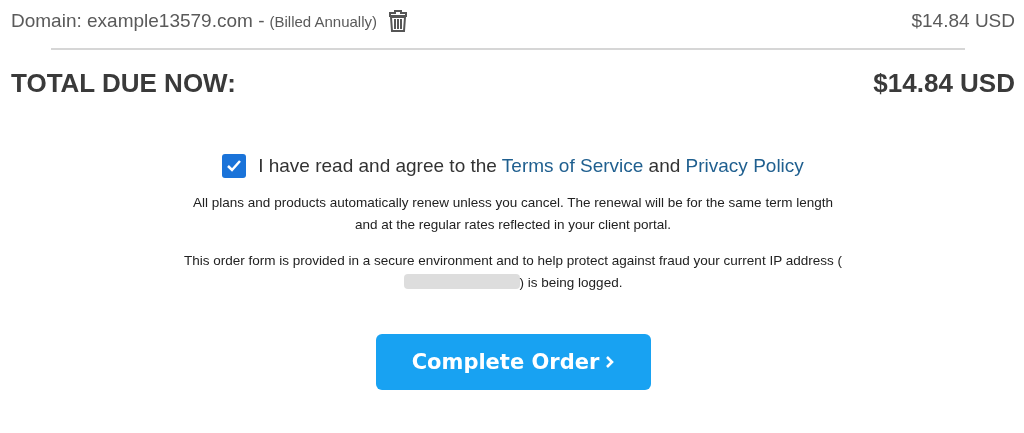 Image resolution: width=1024 pixels, height=433 pixels. Describe the element at coordinates (571, 282) in the screenshot. I see `ip-notice-text: ) is being logged.` at that location.